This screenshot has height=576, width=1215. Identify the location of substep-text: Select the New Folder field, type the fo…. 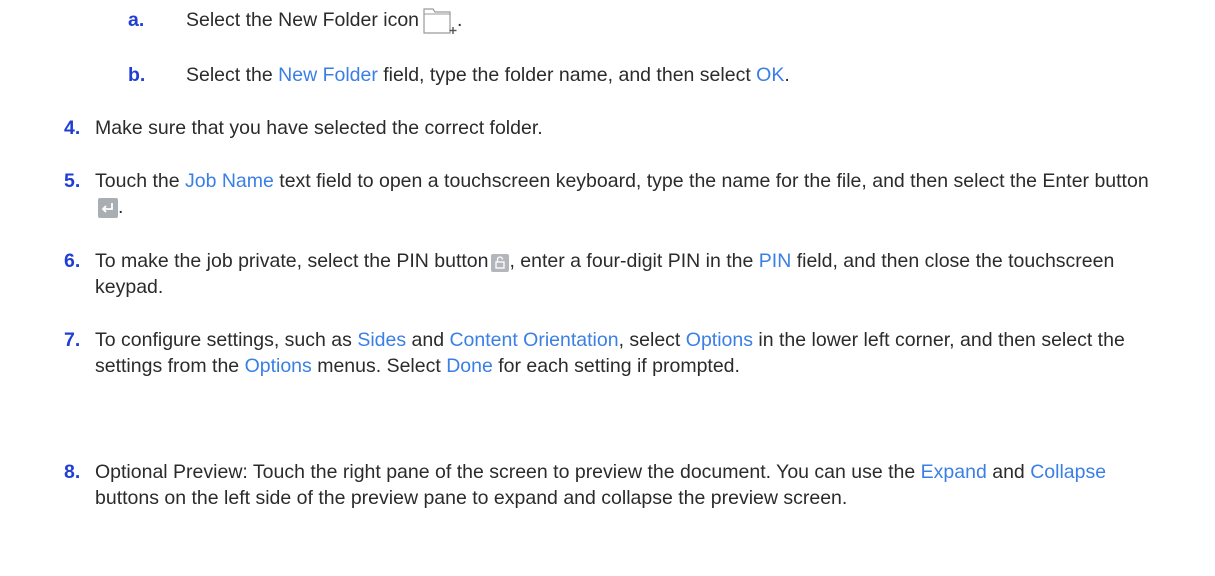
(488, 75).